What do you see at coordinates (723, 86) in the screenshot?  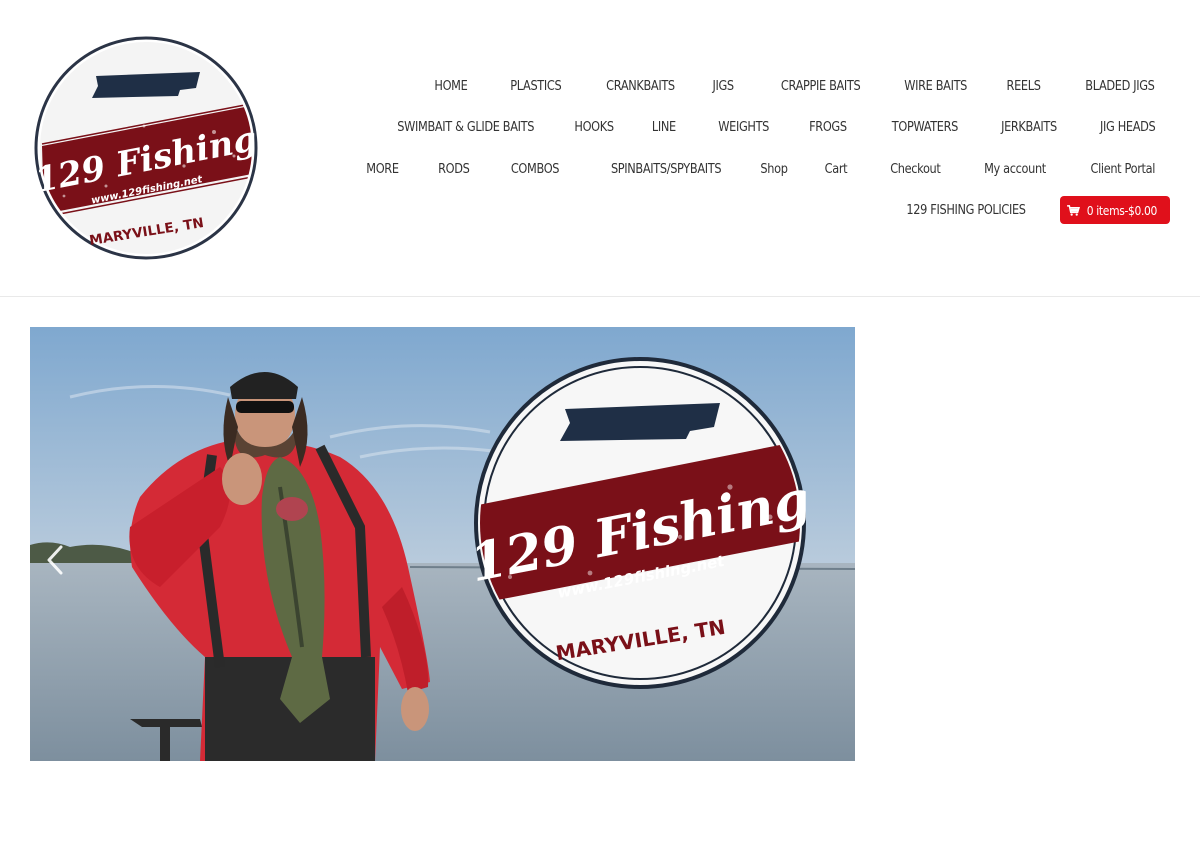 I see `nav-jigs: JIGS` at bounding box center [723, 86].